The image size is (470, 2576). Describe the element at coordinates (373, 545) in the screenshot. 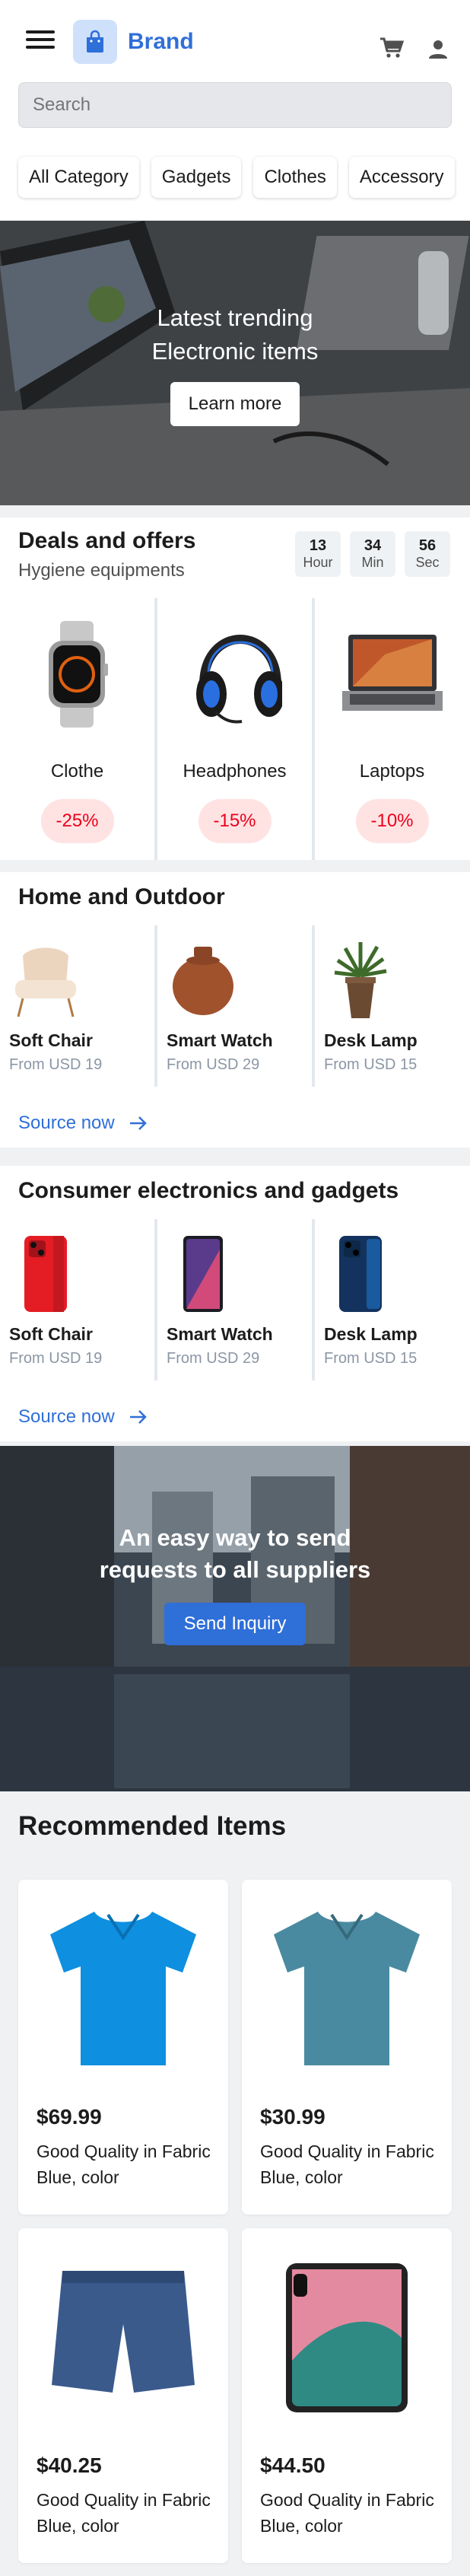

I see `timer-value: 34` at that location.